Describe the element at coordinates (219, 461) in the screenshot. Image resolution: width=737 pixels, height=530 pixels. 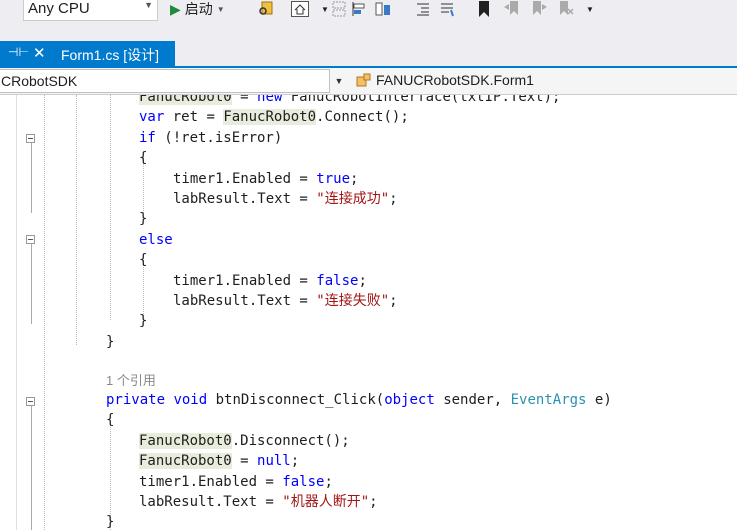
I see `code-line: FanucRobot0 = null;` at that location.